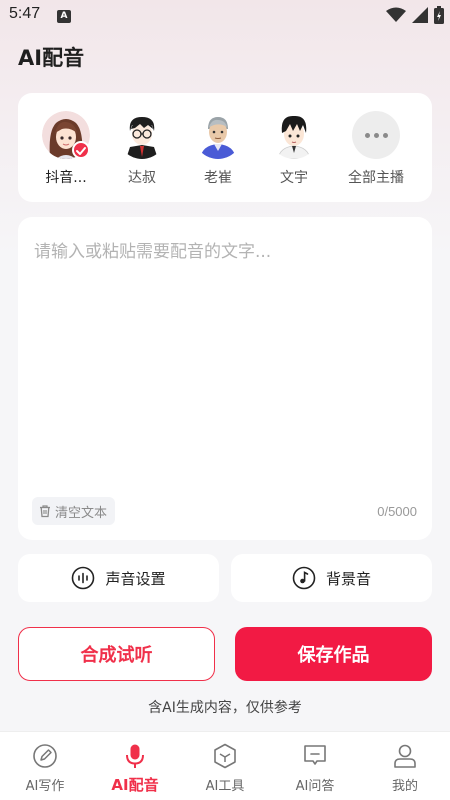 The width and height of the screenshot is (450, 800). I want to click on tab-label: AI写作, so click(45, 786).